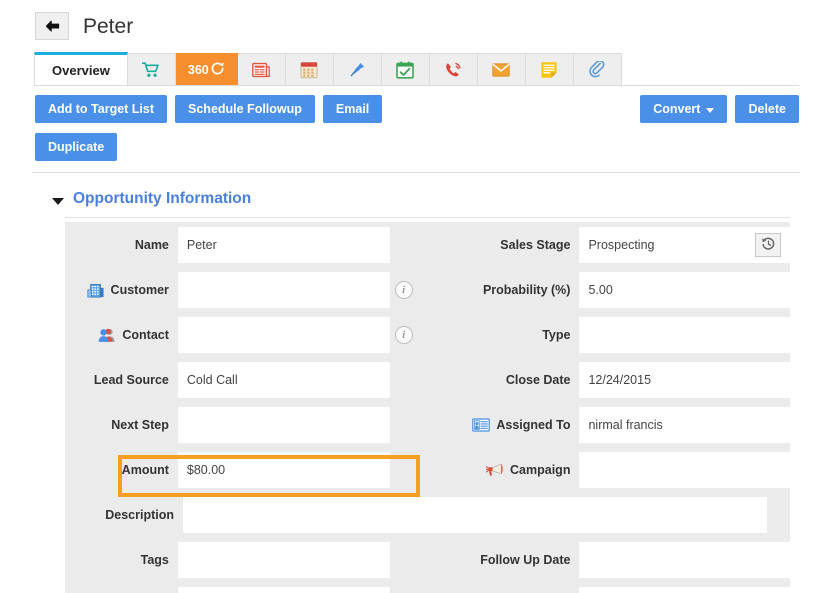  I want to click on contact-info-icon: i, so click(403, 334).